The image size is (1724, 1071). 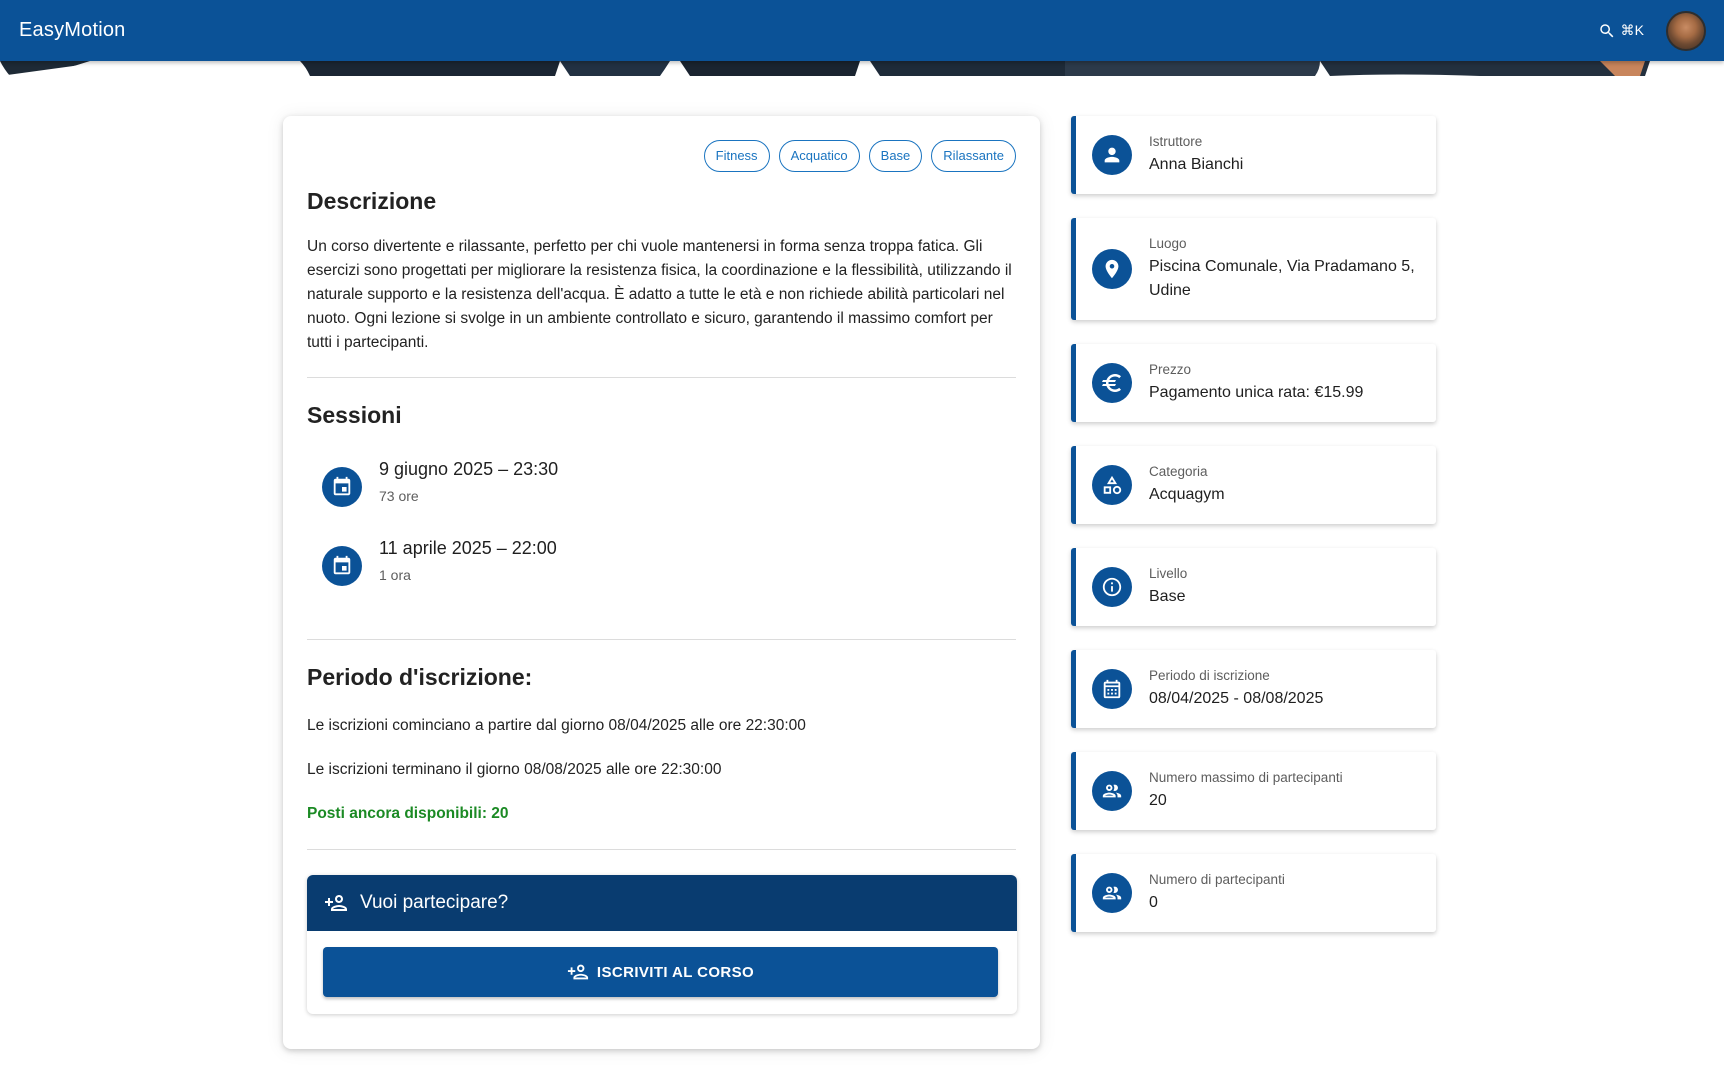 What do you see at coordinates (354, 415) in the screenshot?
I see `sessions-heading: Sessioni` at bounding box center [354, 415].